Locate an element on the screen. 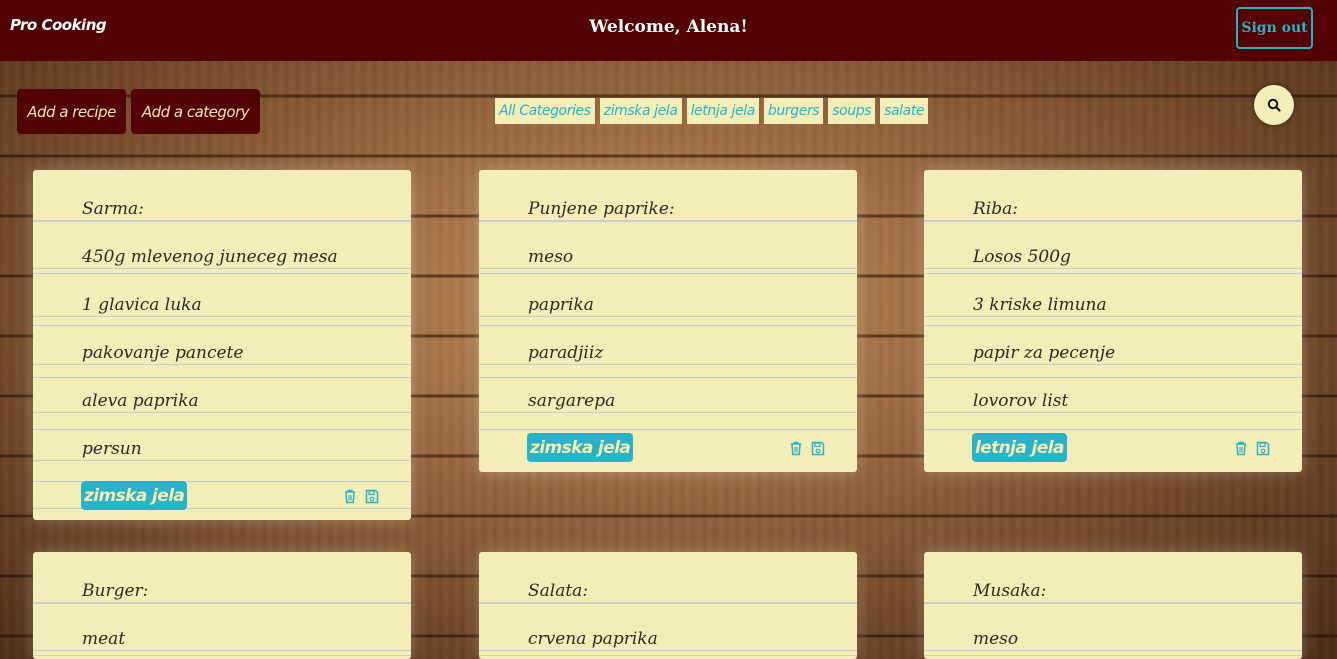 The width and height of the screenshot is (1337, 659). recipe-ingredient: meat is located at coordinates (104, 639).